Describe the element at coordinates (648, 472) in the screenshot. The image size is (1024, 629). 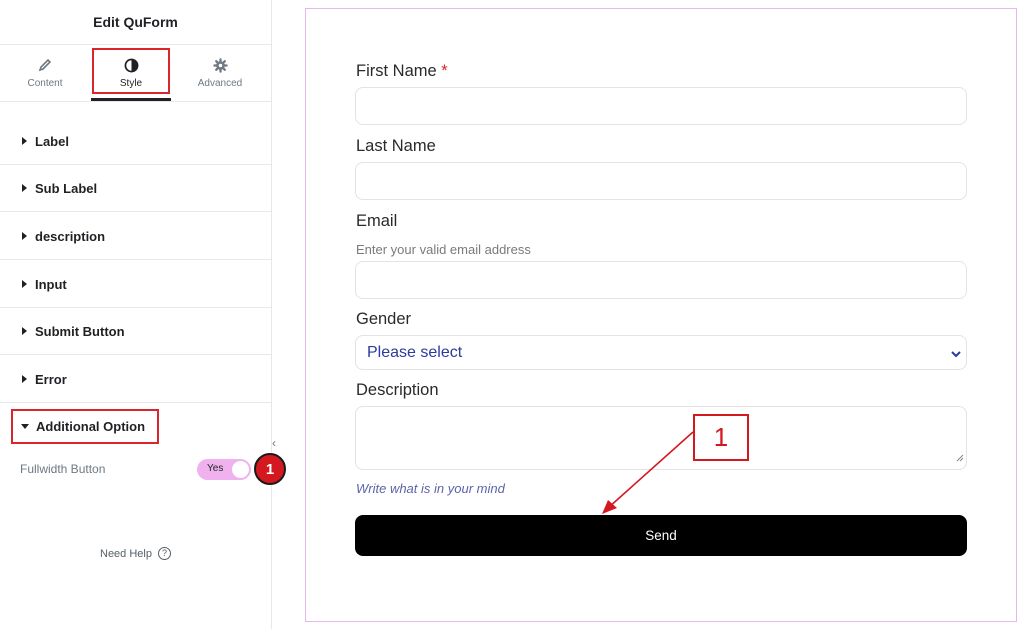
I see `annotation-arrow` at that location.